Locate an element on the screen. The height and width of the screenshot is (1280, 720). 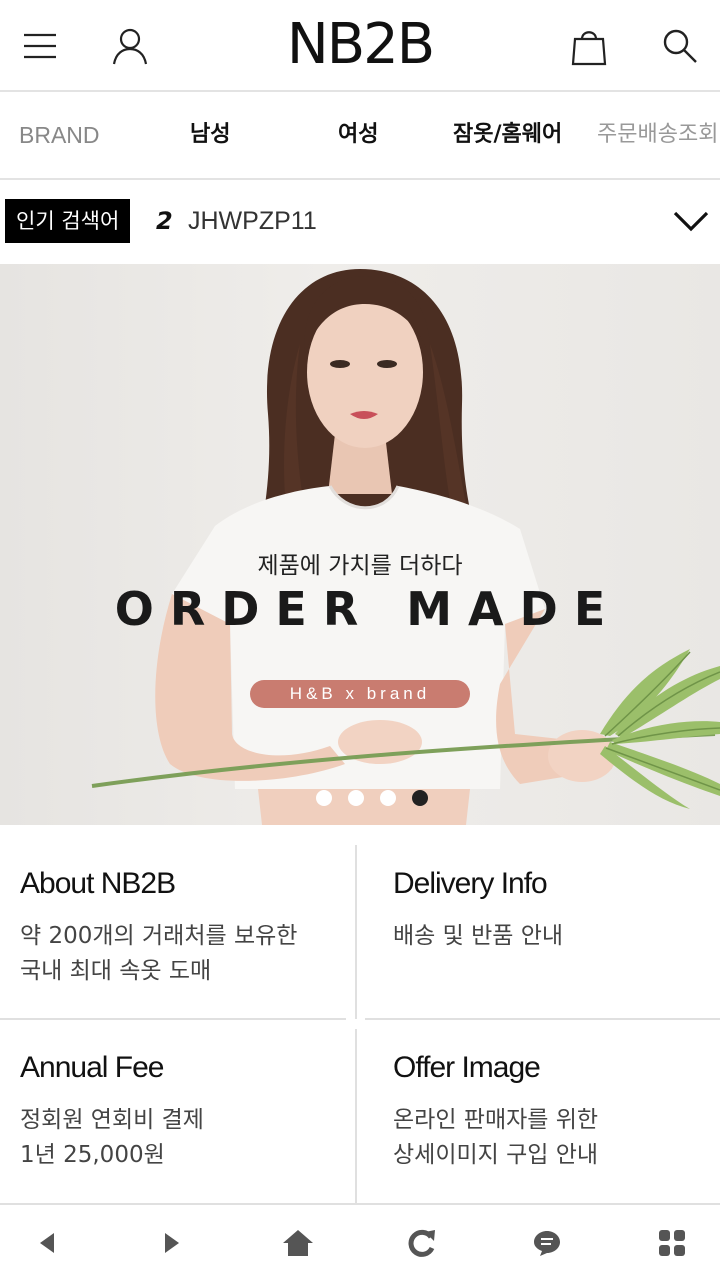
card-description: 약 200개의 거래처를 보유한 국내 최대 속옷 도매 is located at coordinates (159, 953).